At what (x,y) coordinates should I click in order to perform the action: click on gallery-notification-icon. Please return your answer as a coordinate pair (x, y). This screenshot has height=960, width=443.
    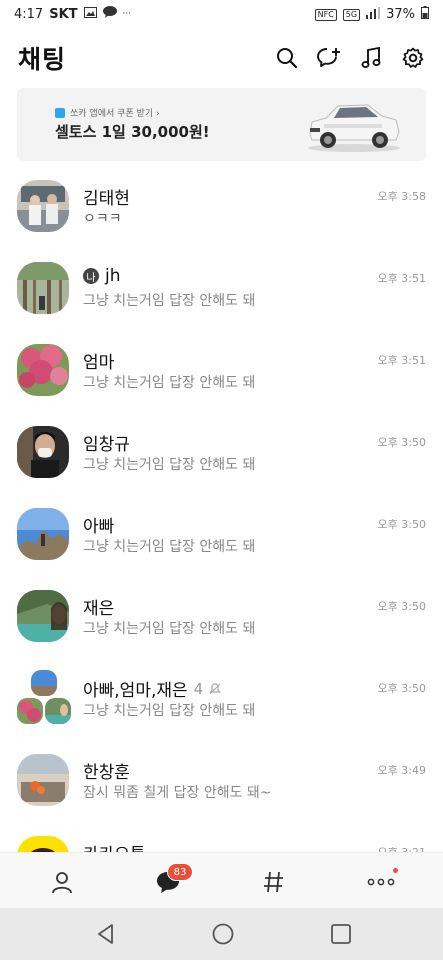
    Looking at the image, I should click on (90, 14).